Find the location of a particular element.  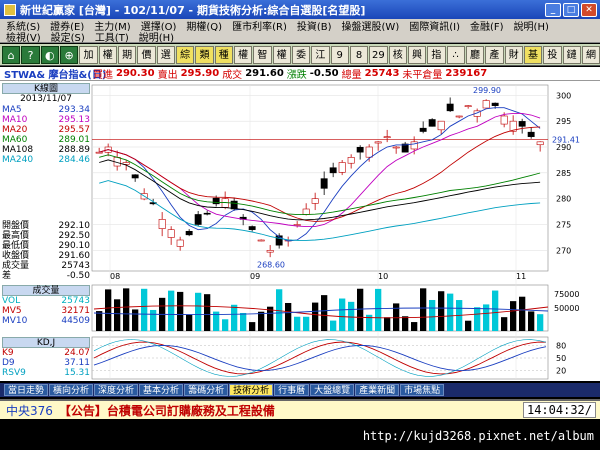

current-price-label: 291.41 is located at coordinates (566, 140).